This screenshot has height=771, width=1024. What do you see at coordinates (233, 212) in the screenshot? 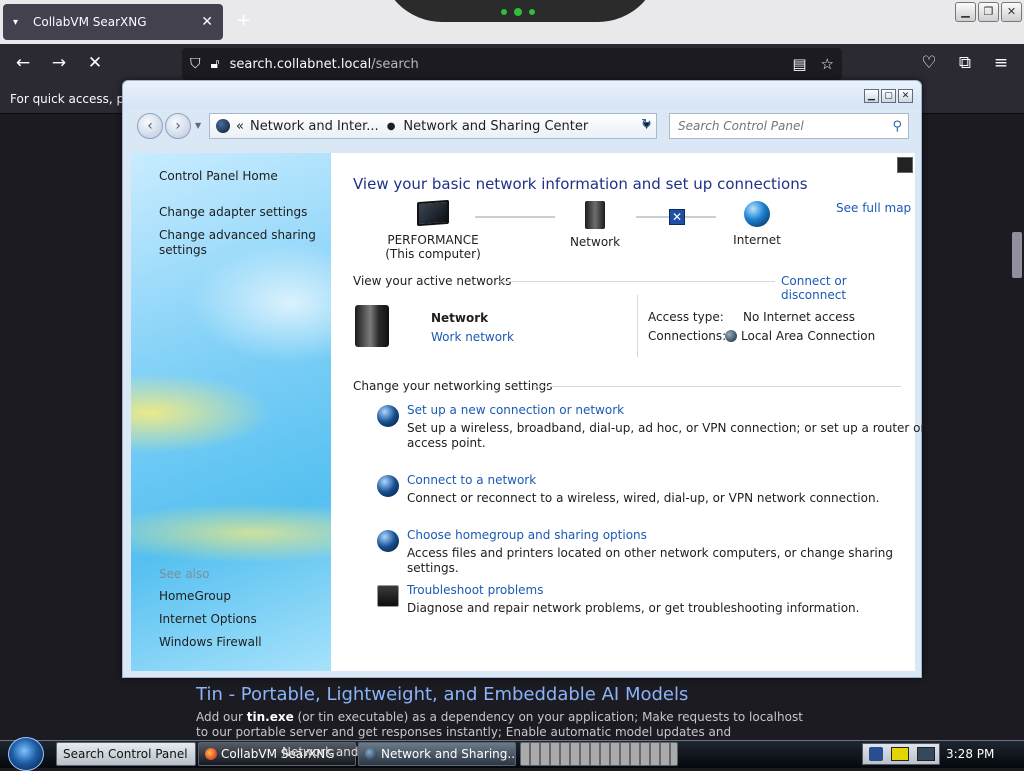
I see `sidebar-change-adapter-settings: Change adapter settings` at bounding box center [233, 212].